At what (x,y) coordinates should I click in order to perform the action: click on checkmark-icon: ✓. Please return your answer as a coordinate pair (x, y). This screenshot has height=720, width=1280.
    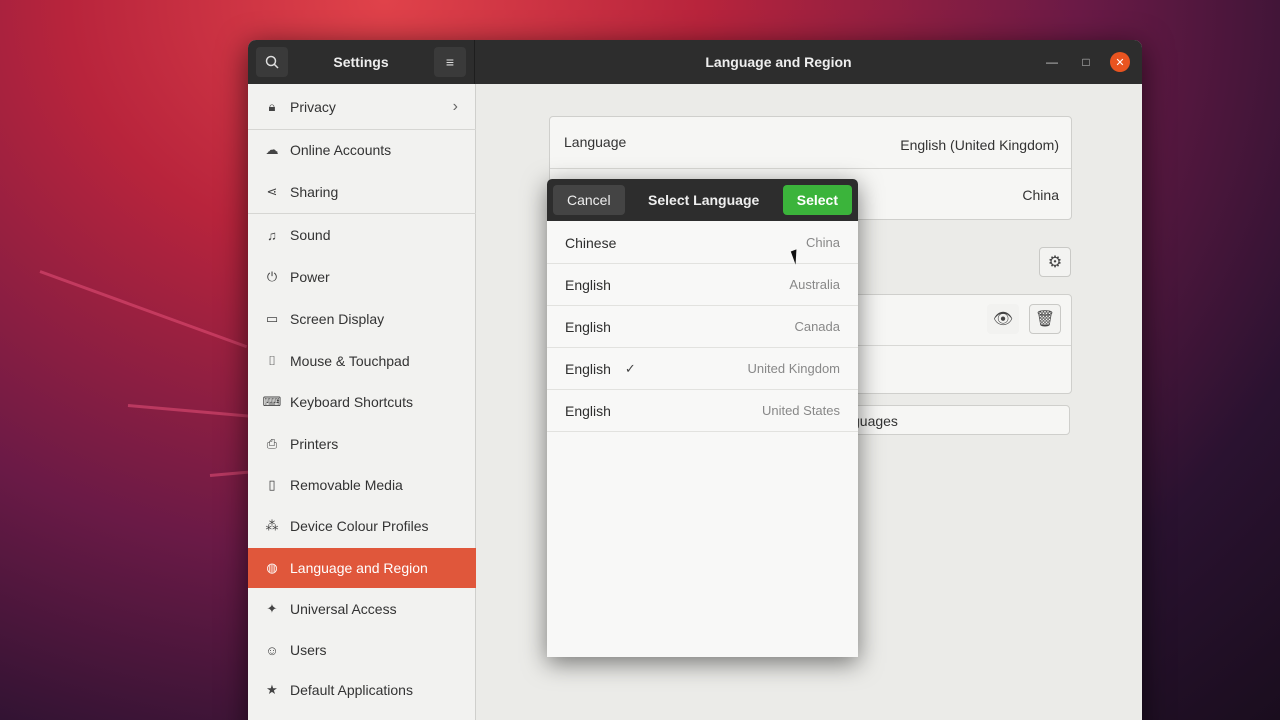
    Looking at the image, I should click on (630, 368).